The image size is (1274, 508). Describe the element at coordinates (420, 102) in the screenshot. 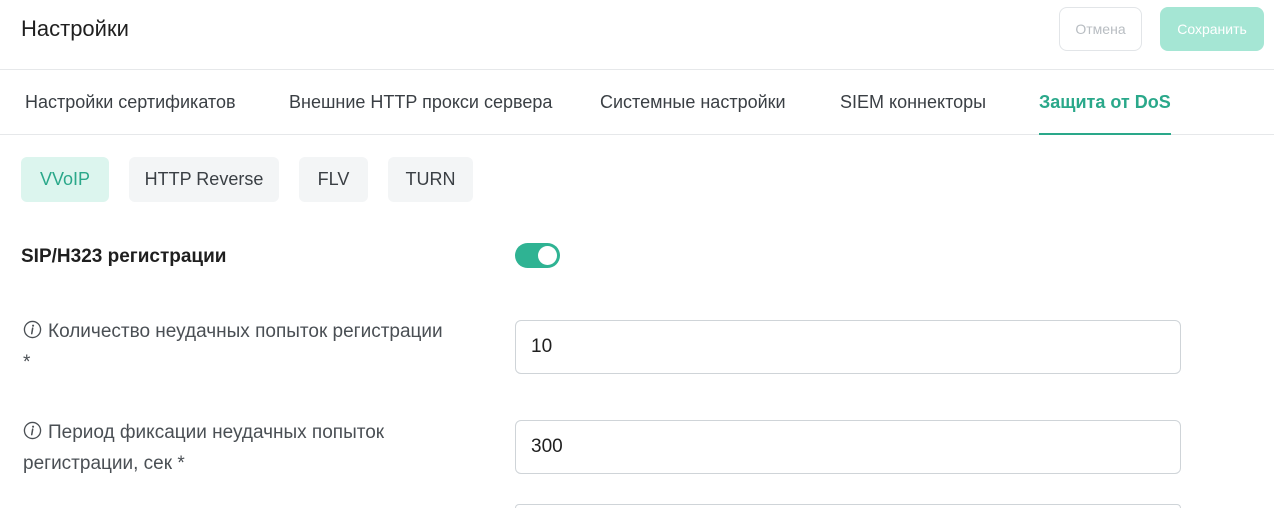

I see `tab-http-proxy: Внешние HTTP прокси сервера` at that location.